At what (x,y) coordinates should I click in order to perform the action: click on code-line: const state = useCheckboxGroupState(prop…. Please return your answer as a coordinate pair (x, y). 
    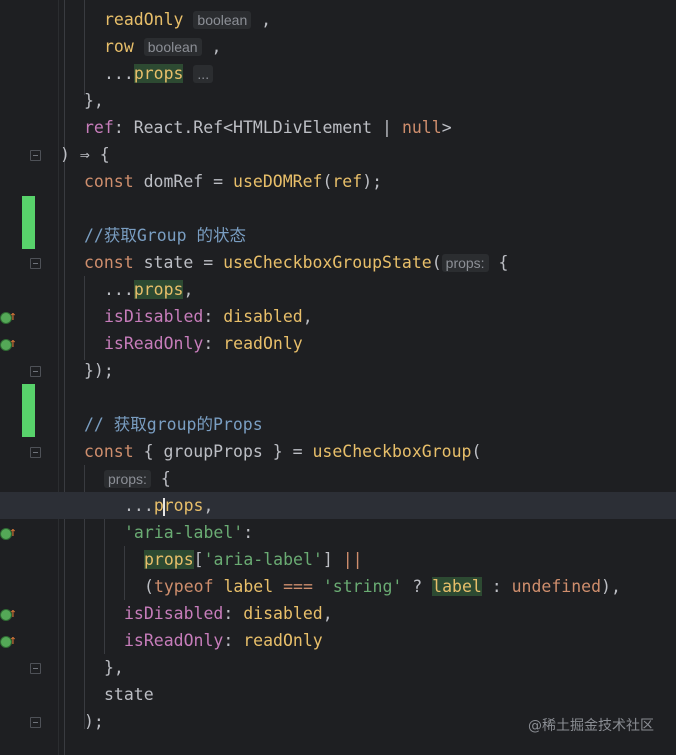
    Looking at the image, I should click on (338, 262).